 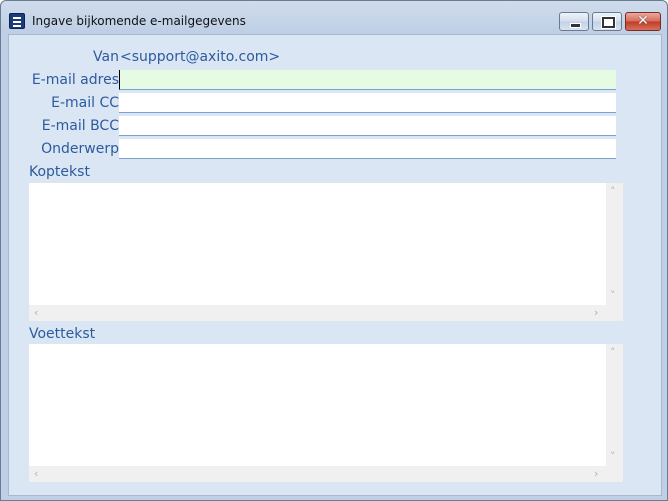 I want to click on header-text-label: Koptekst, so click(x=59, y=172).